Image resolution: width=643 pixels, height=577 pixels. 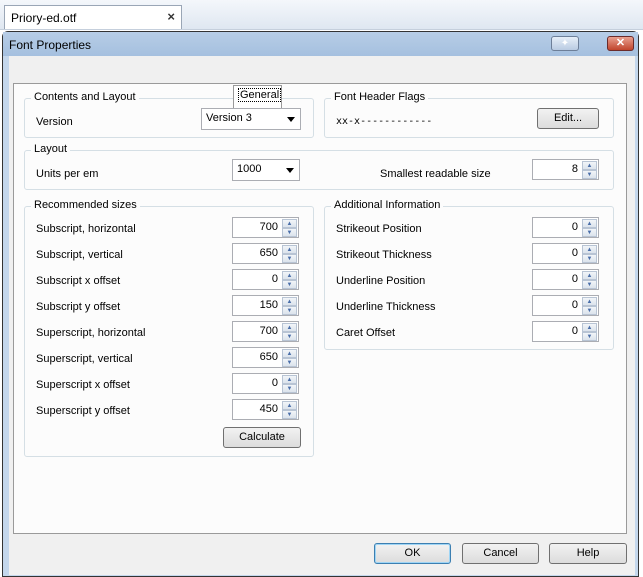 What do you see at coordinates (229, 118) in the screenshot?
I see `version-value: Version 3` at bounding box center [229, 118].